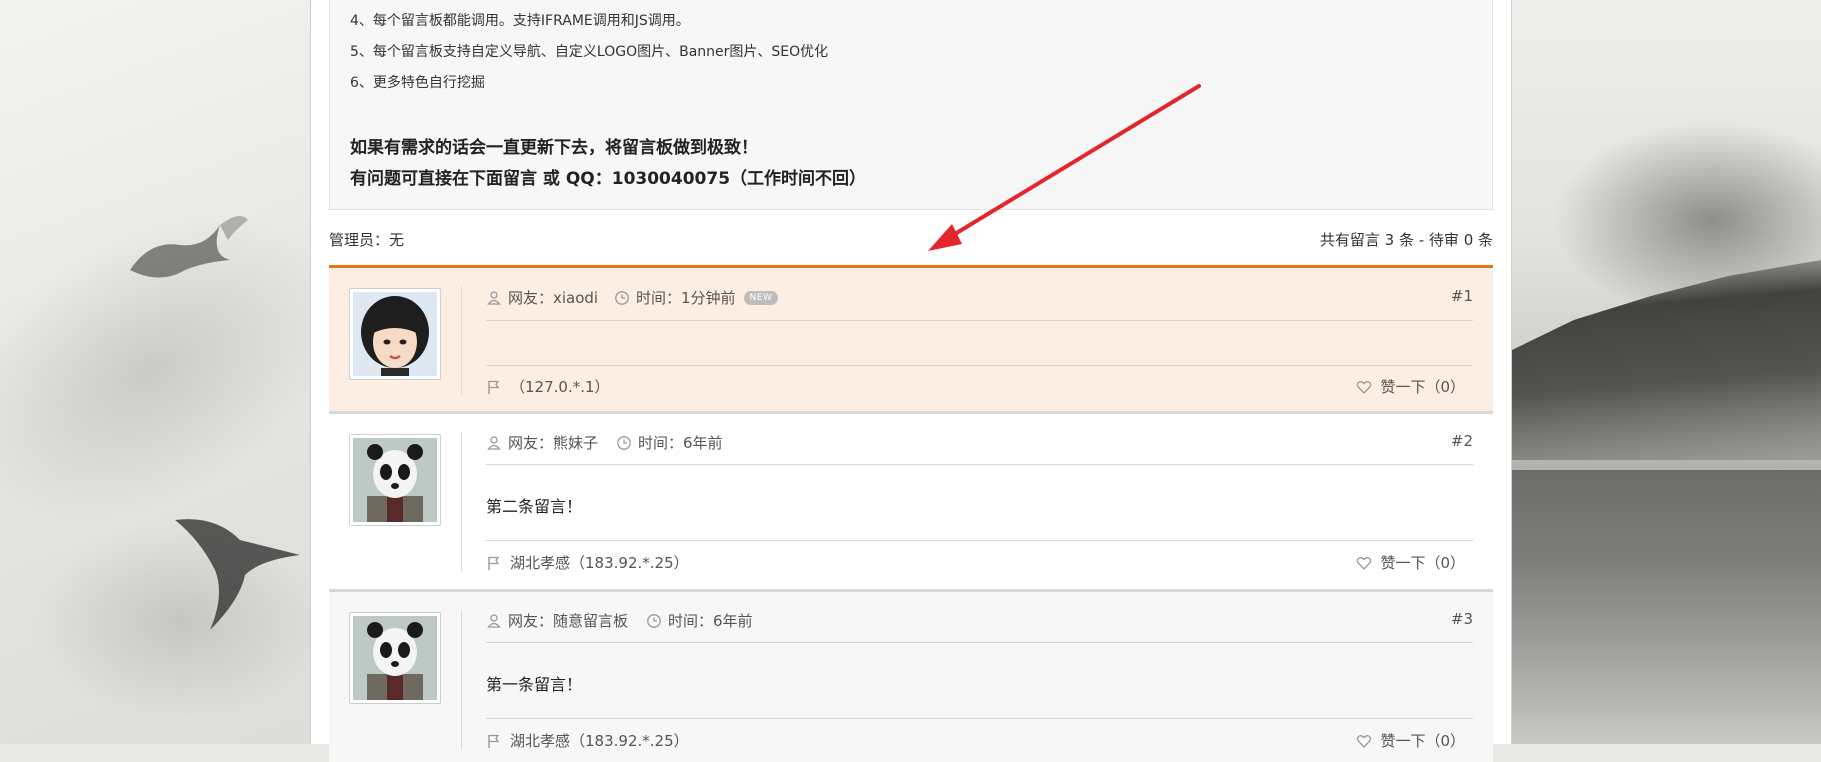  Describe the element at coordinates (1461, 296) in the screenshot. I see `message-1-number: #1` at that location.